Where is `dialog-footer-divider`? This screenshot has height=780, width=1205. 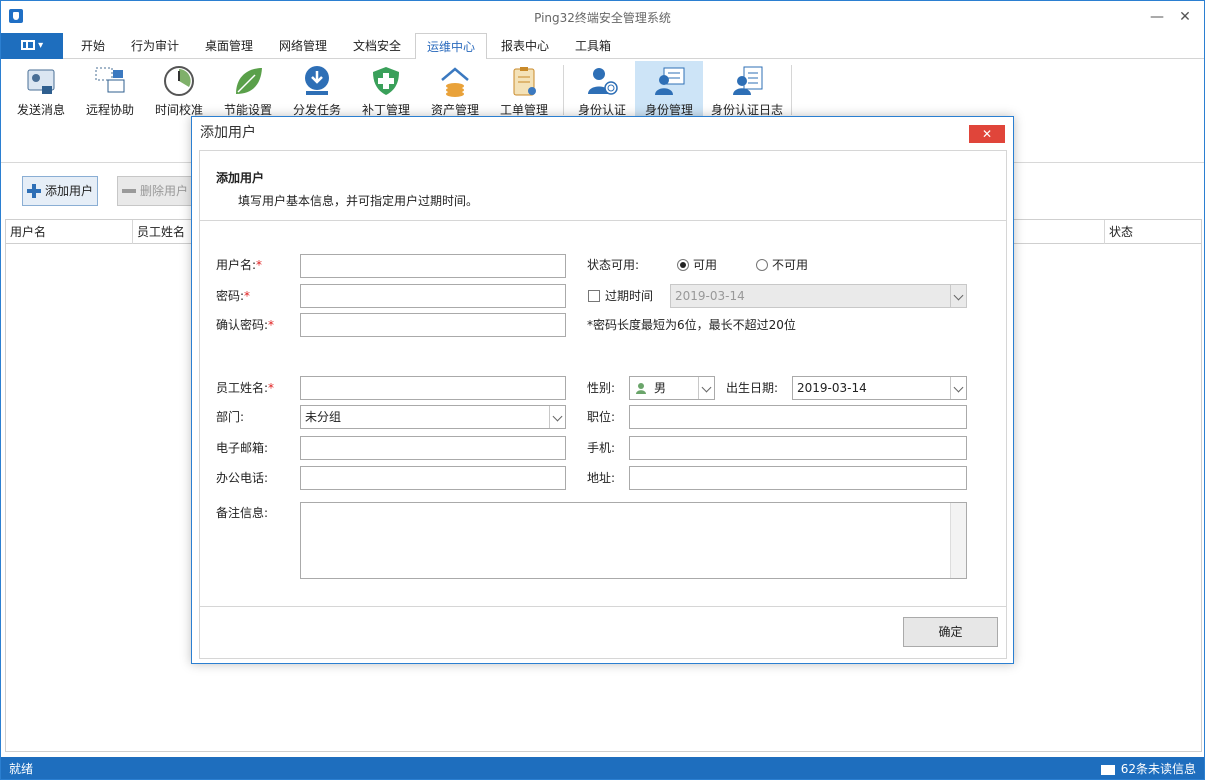
dialog-footer-divider is located at coordinates (603, 606).